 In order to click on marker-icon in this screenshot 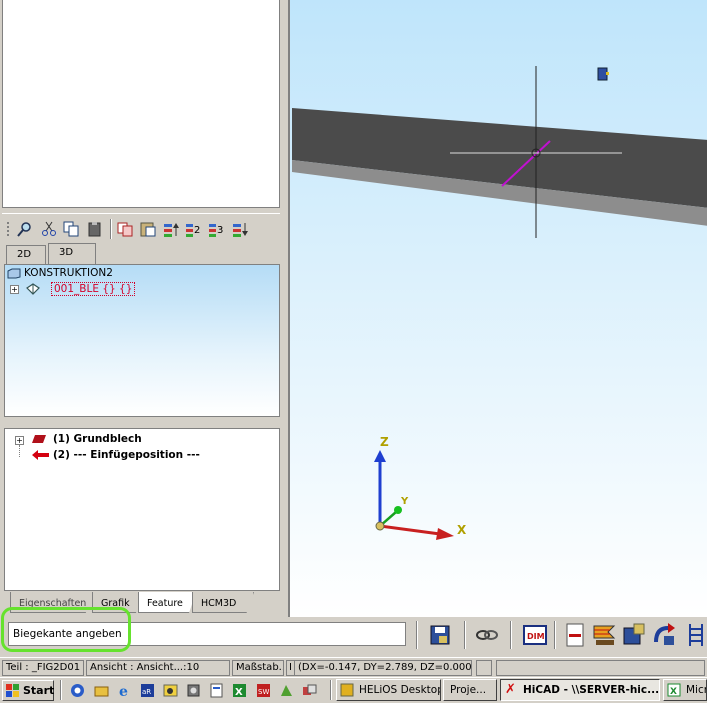, I will do `click(602, 74)`.